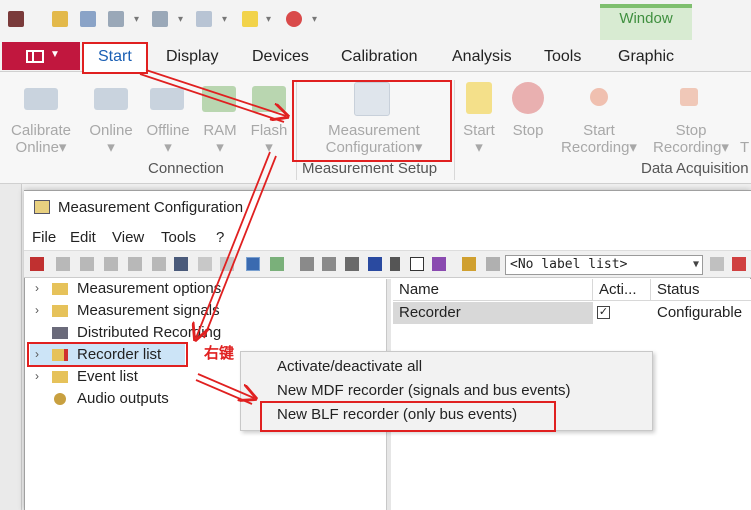  I want to click on arrow-config-to-recorder-outline, so click(240, 247).